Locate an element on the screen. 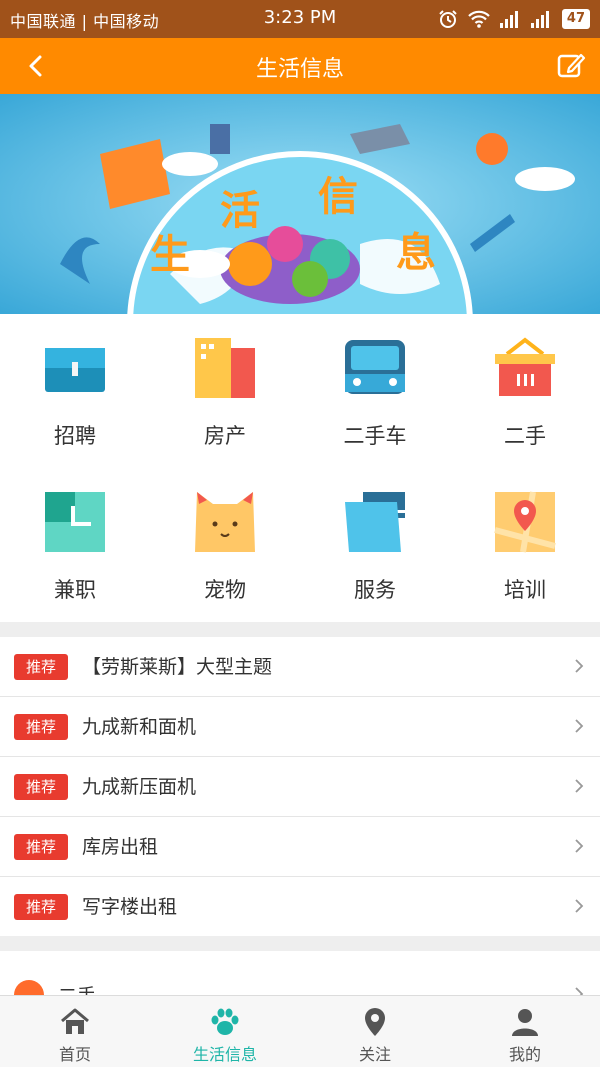 This screenshot has width=600, height=1067. banner-char-1: 生 is located at coordinates (170, 254).